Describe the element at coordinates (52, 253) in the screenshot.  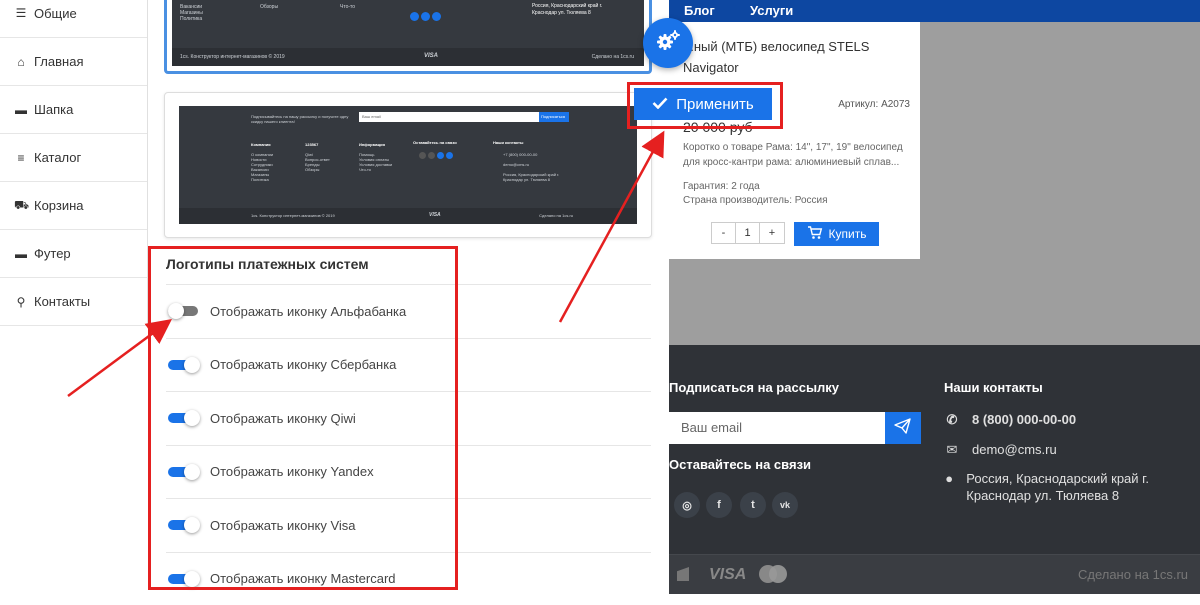
I see `sidebar-item-label: Футер` at that location.